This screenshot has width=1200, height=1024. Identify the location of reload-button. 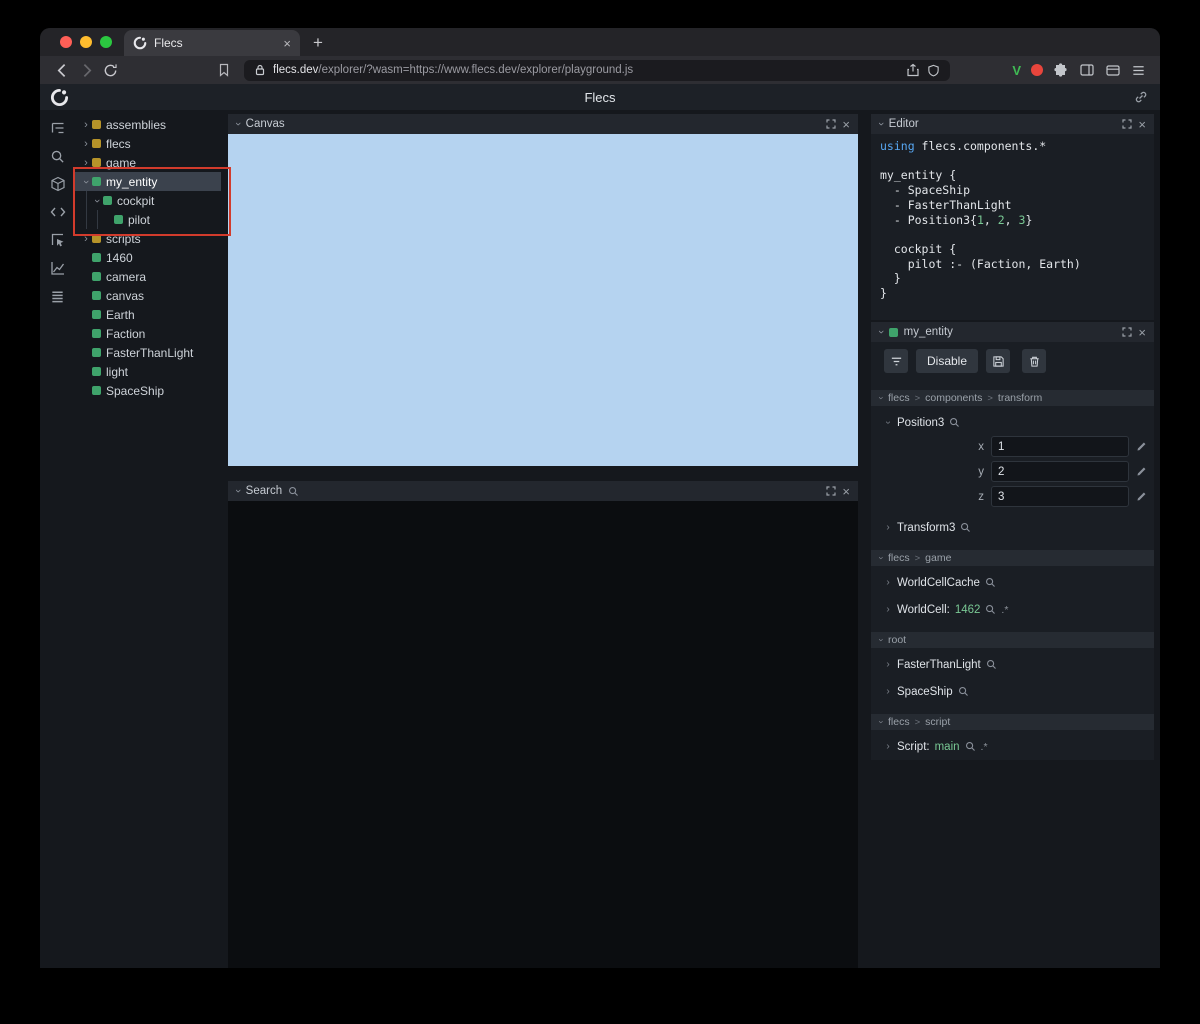
(110, 70).